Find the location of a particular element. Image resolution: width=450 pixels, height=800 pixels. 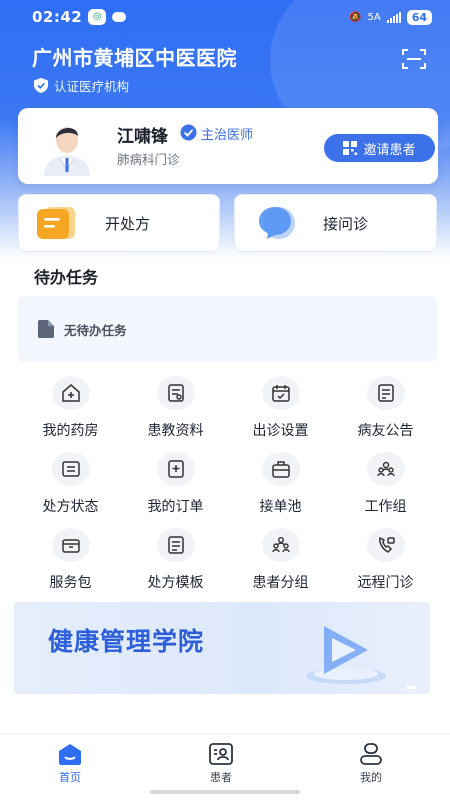

invite-patient-label: 邀请患者 is located at coordinates (389, 150).